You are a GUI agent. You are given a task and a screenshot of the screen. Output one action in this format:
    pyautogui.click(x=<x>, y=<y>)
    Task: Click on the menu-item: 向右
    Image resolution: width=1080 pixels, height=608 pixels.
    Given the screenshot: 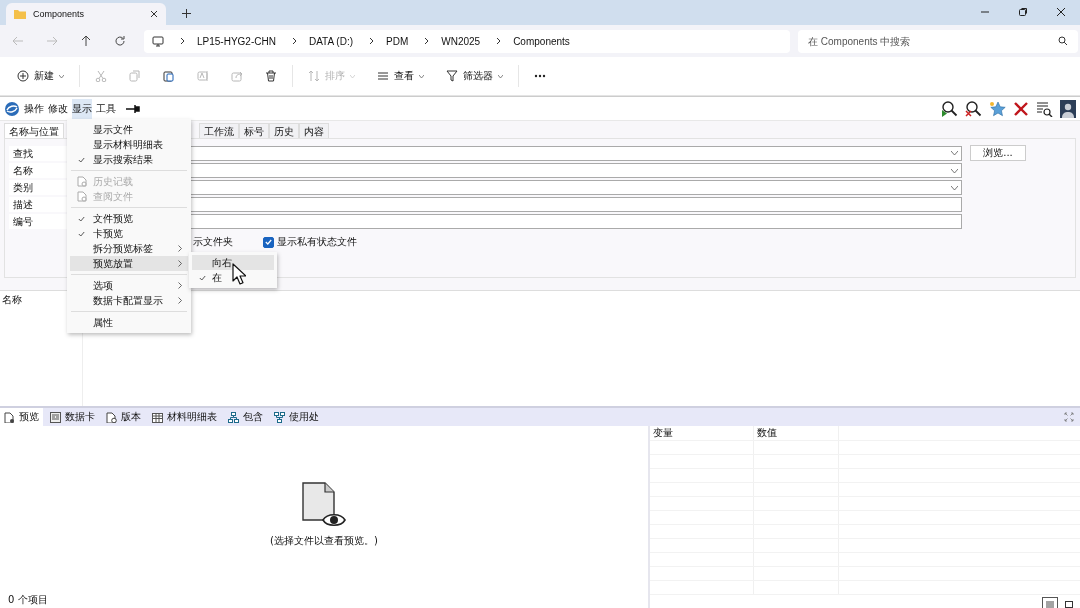 What is the action you would take?
    pyautogui.click(x=233, y=262)
    